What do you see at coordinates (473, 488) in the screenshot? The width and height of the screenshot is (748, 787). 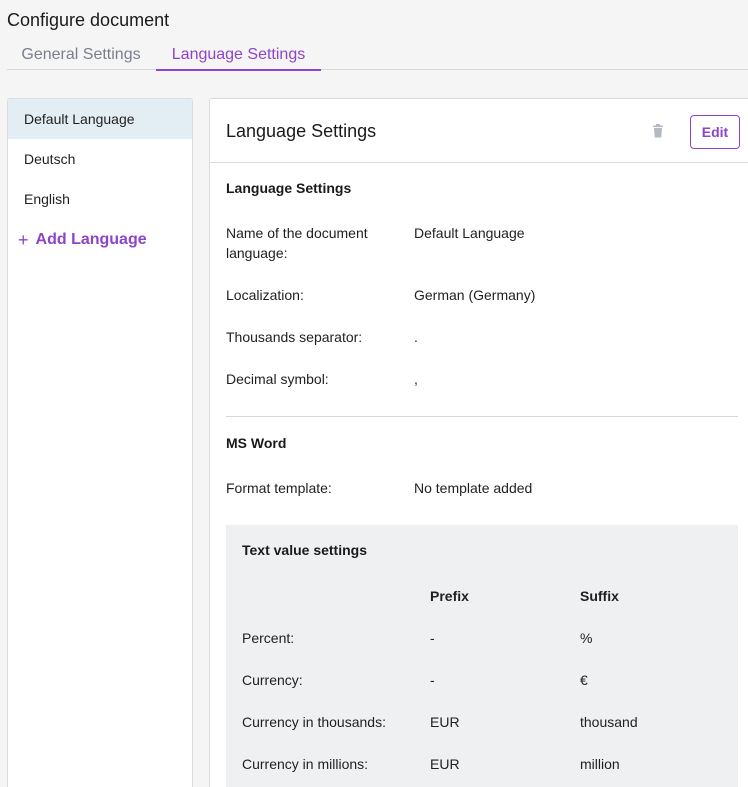 I see `field-value-format-template: No template added` at bounding box center [473, 488].